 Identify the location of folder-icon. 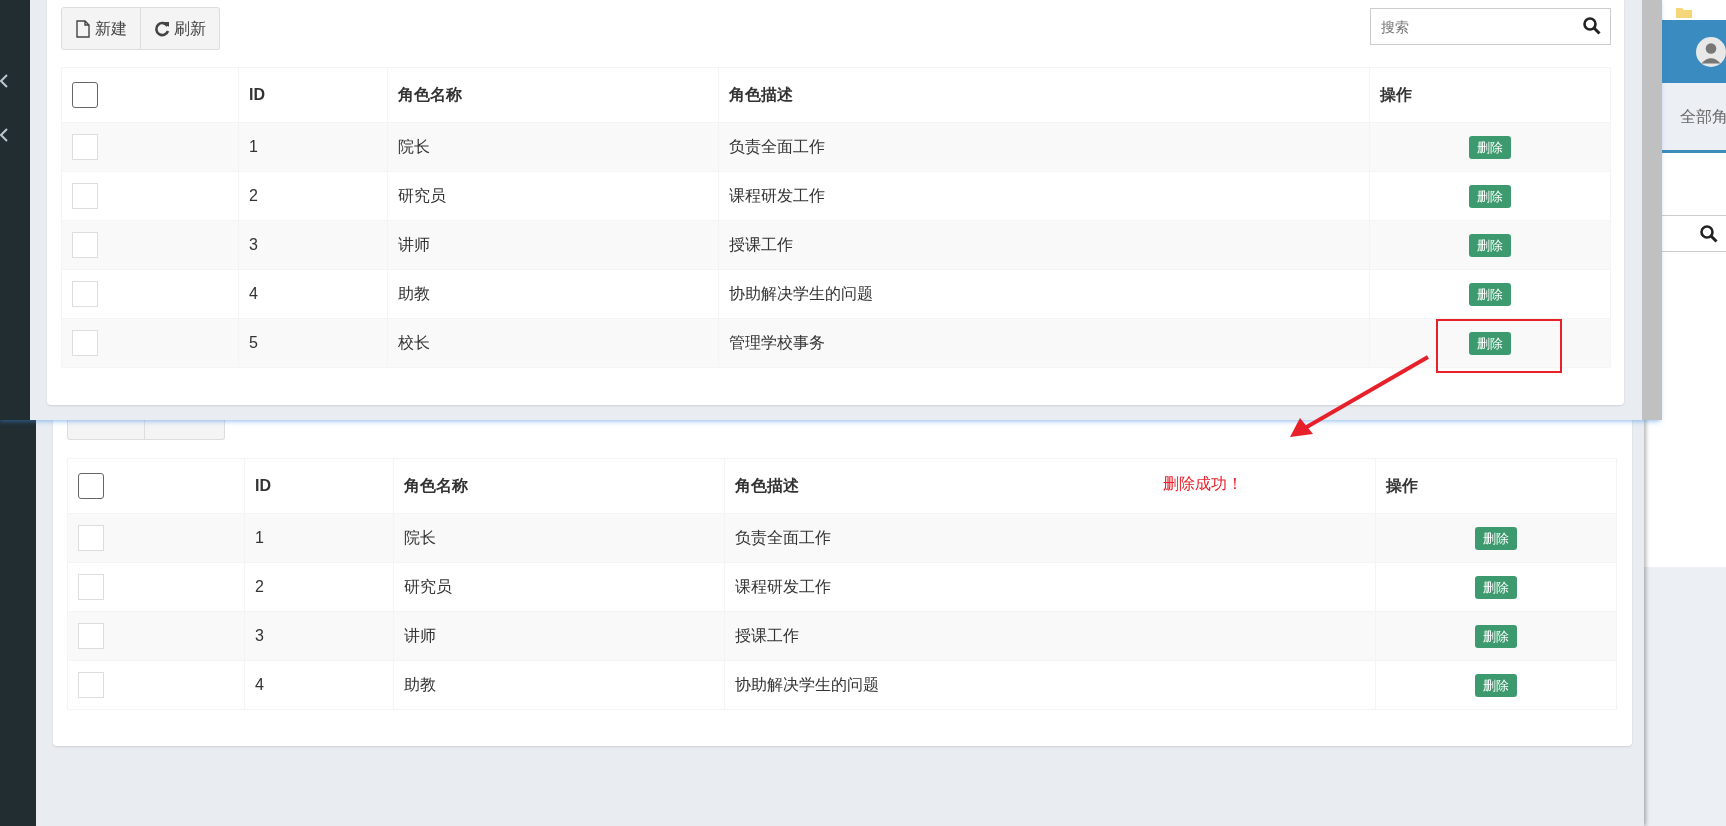
(1684, 12).